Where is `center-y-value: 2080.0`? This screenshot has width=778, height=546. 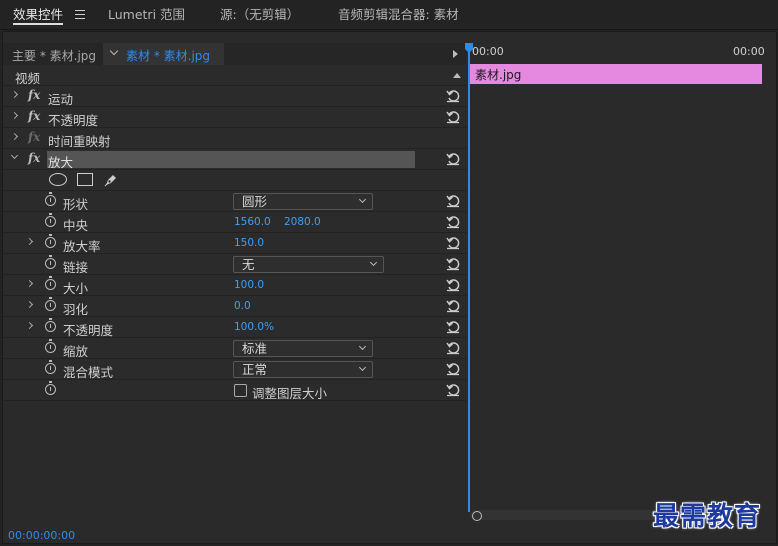
center-y-value: 2080.0 is located at coordinates (302, 222).